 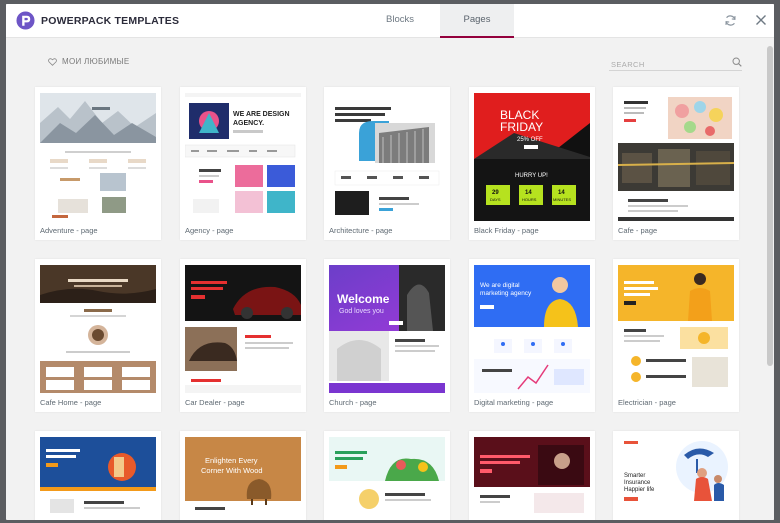 I want to click on tab-blocks: Blocks, so click(x=400, y=21).